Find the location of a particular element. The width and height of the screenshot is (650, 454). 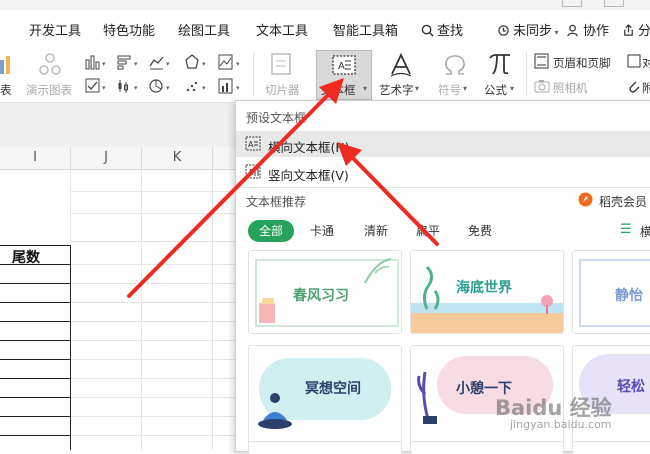

attachment-icon is located at coordinates (634, 86).